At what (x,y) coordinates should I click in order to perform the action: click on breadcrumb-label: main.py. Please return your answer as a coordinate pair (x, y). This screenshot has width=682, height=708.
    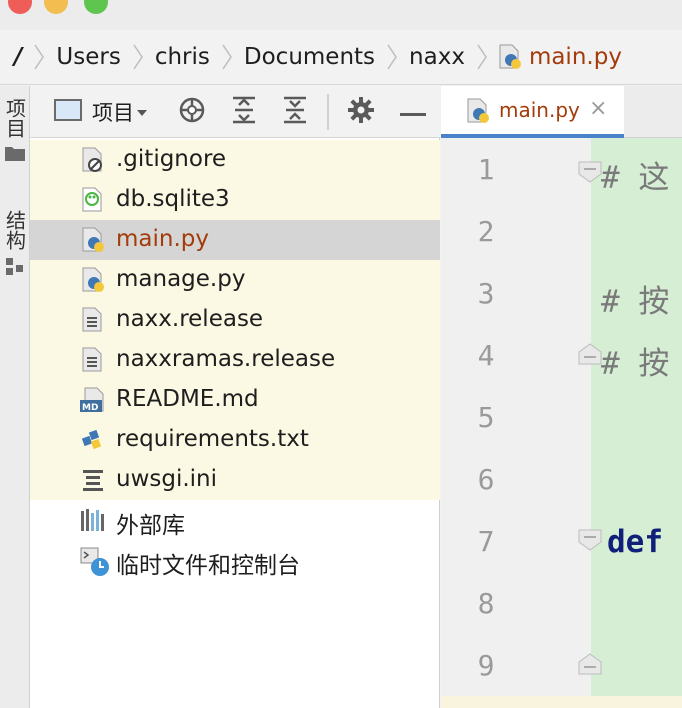
    Looking at the image, I should click on (575, 57).